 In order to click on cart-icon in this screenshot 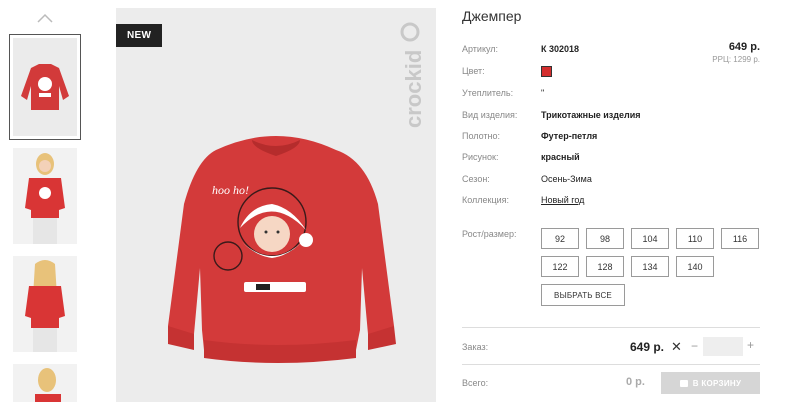, I will do `click(683, 383)`.